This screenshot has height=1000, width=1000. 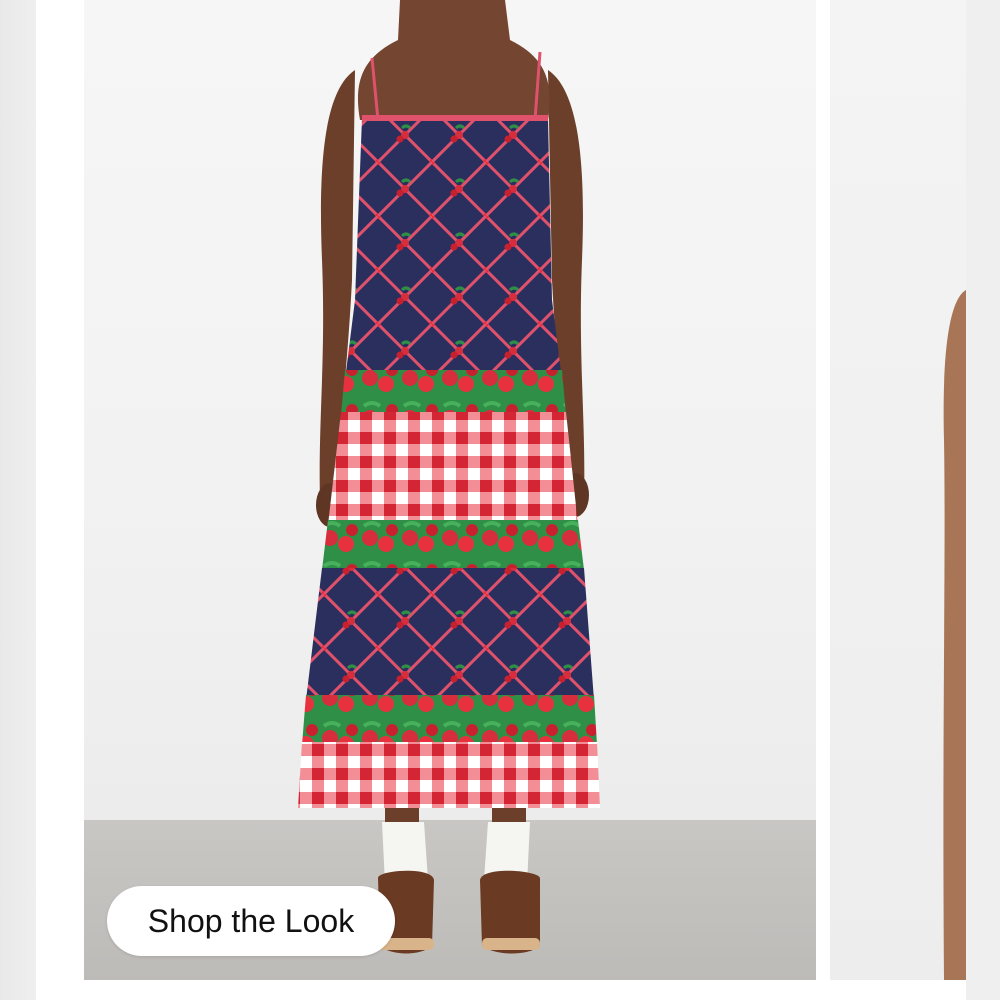 What do you see at coordinates (251, 921) in the screenshot?
I see `shop-the-look-button: Shop the Look` at bounding box center [251, 921].